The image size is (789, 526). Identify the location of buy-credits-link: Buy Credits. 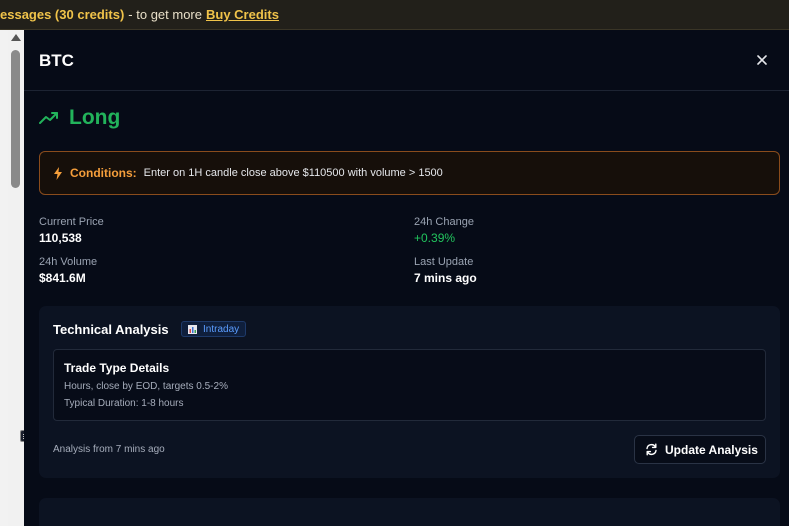
(242, 14).